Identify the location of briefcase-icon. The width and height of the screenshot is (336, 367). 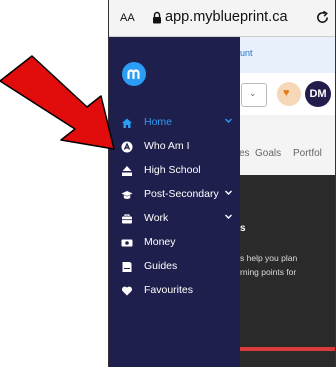
(127, 219).